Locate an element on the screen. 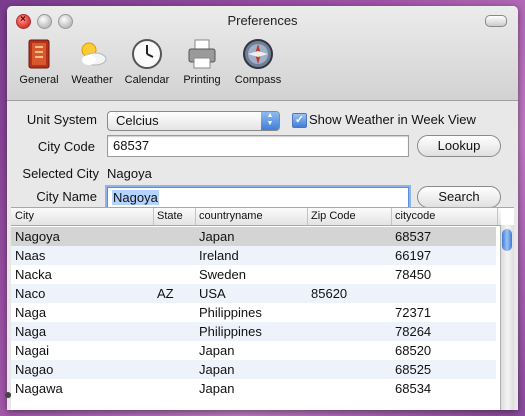 Image resolution: width=525 pixels, height=416 pixels. search-button: Search is located at coordinates (459, 197).